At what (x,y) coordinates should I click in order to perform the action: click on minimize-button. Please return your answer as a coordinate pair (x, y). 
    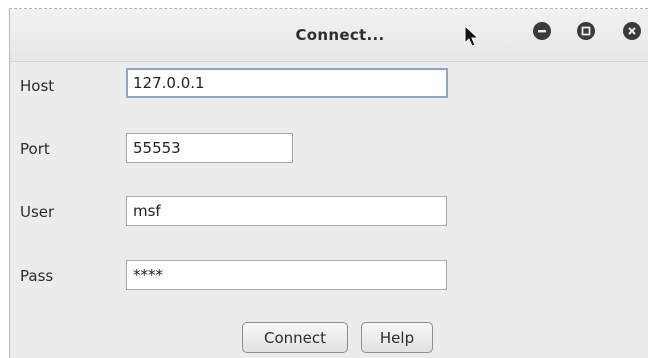
    Looking at the image, I should click on (542, 31).